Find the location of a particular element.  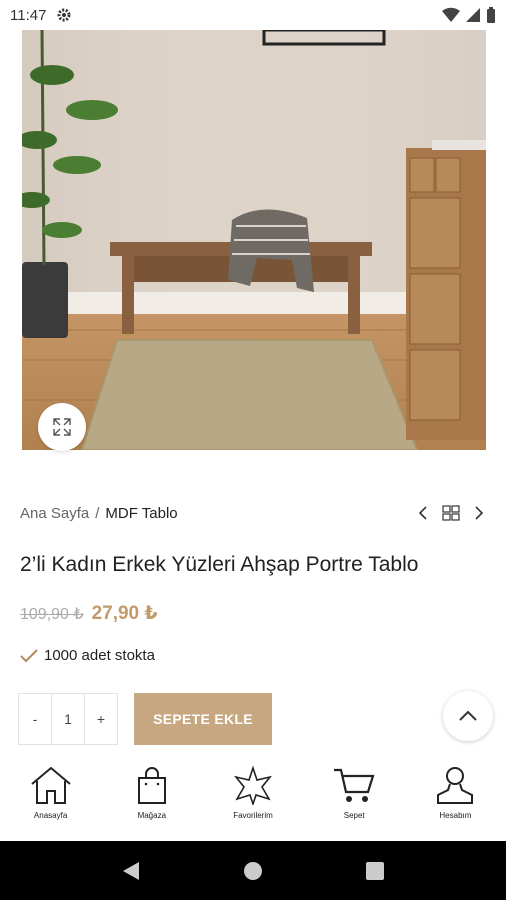

shopping-bag-icon is located at coordinates (151, 785).